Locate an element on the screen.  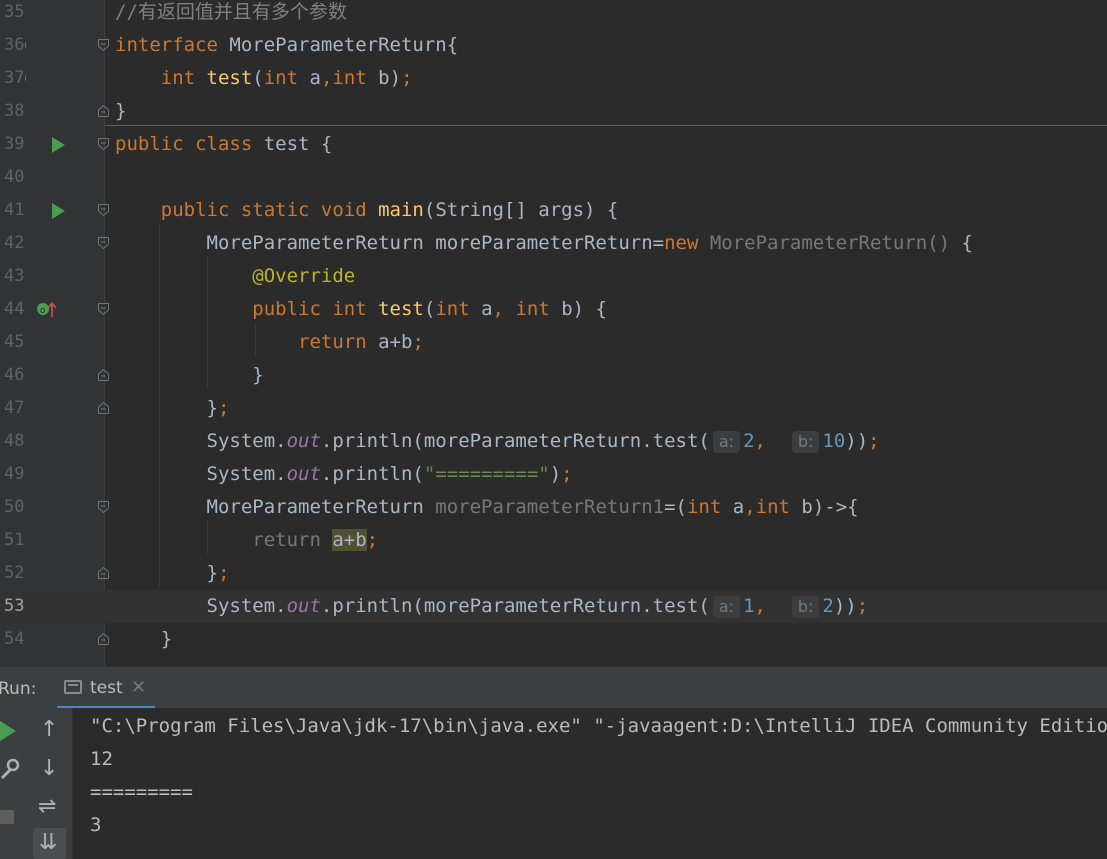
code-token: test is located at coordinates (229, 78).